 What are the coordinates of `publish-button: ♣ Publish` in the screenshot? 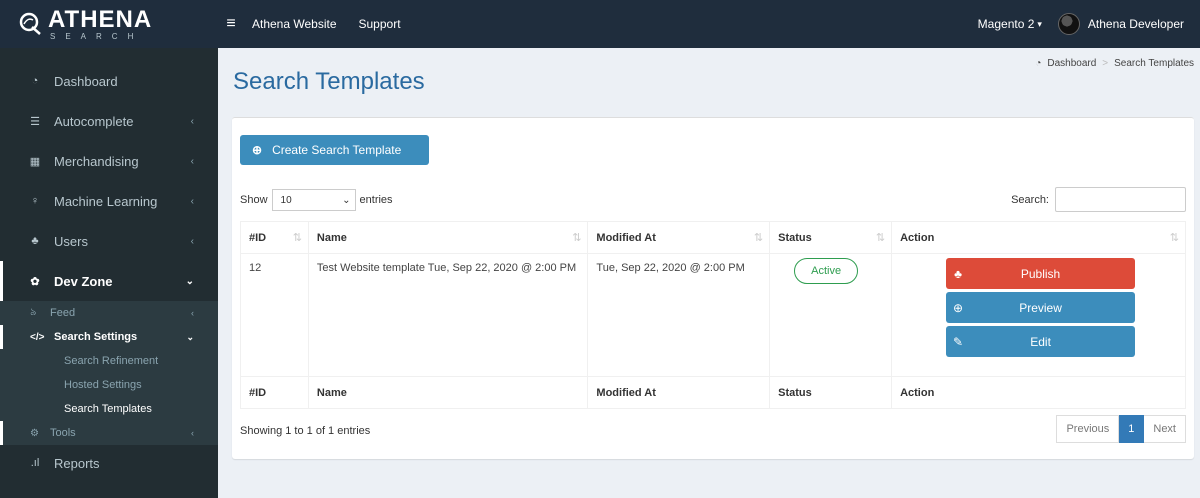 It's located at (1041, 273).